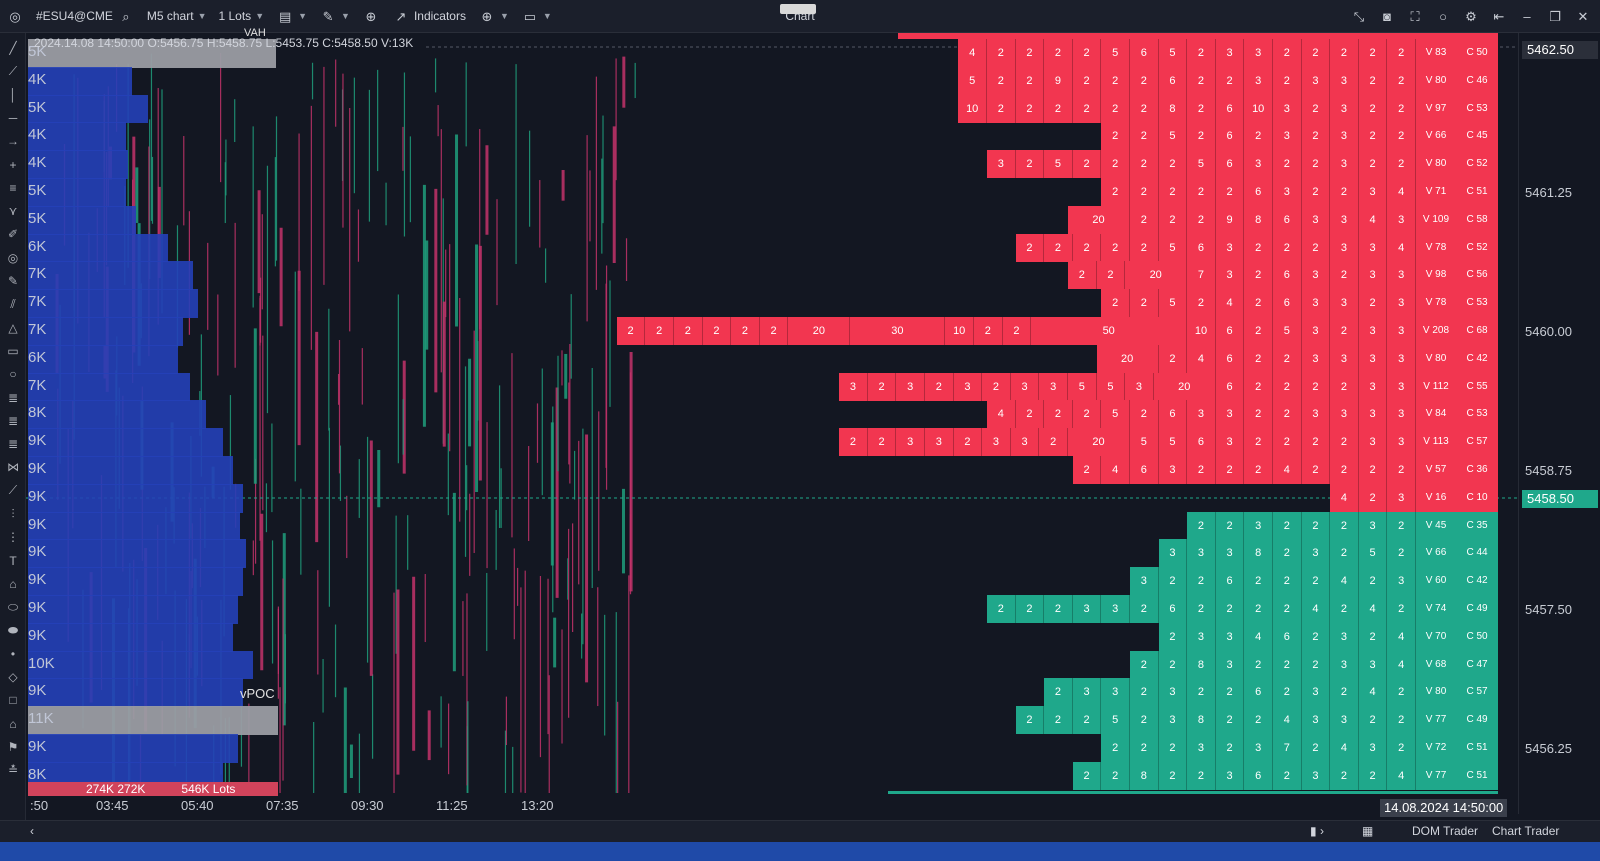 Image resolution: width=1600 pixels, height=861 pixels. I want to click on crosshair-dropdown: ⊕ ▼, so click(493, 16).